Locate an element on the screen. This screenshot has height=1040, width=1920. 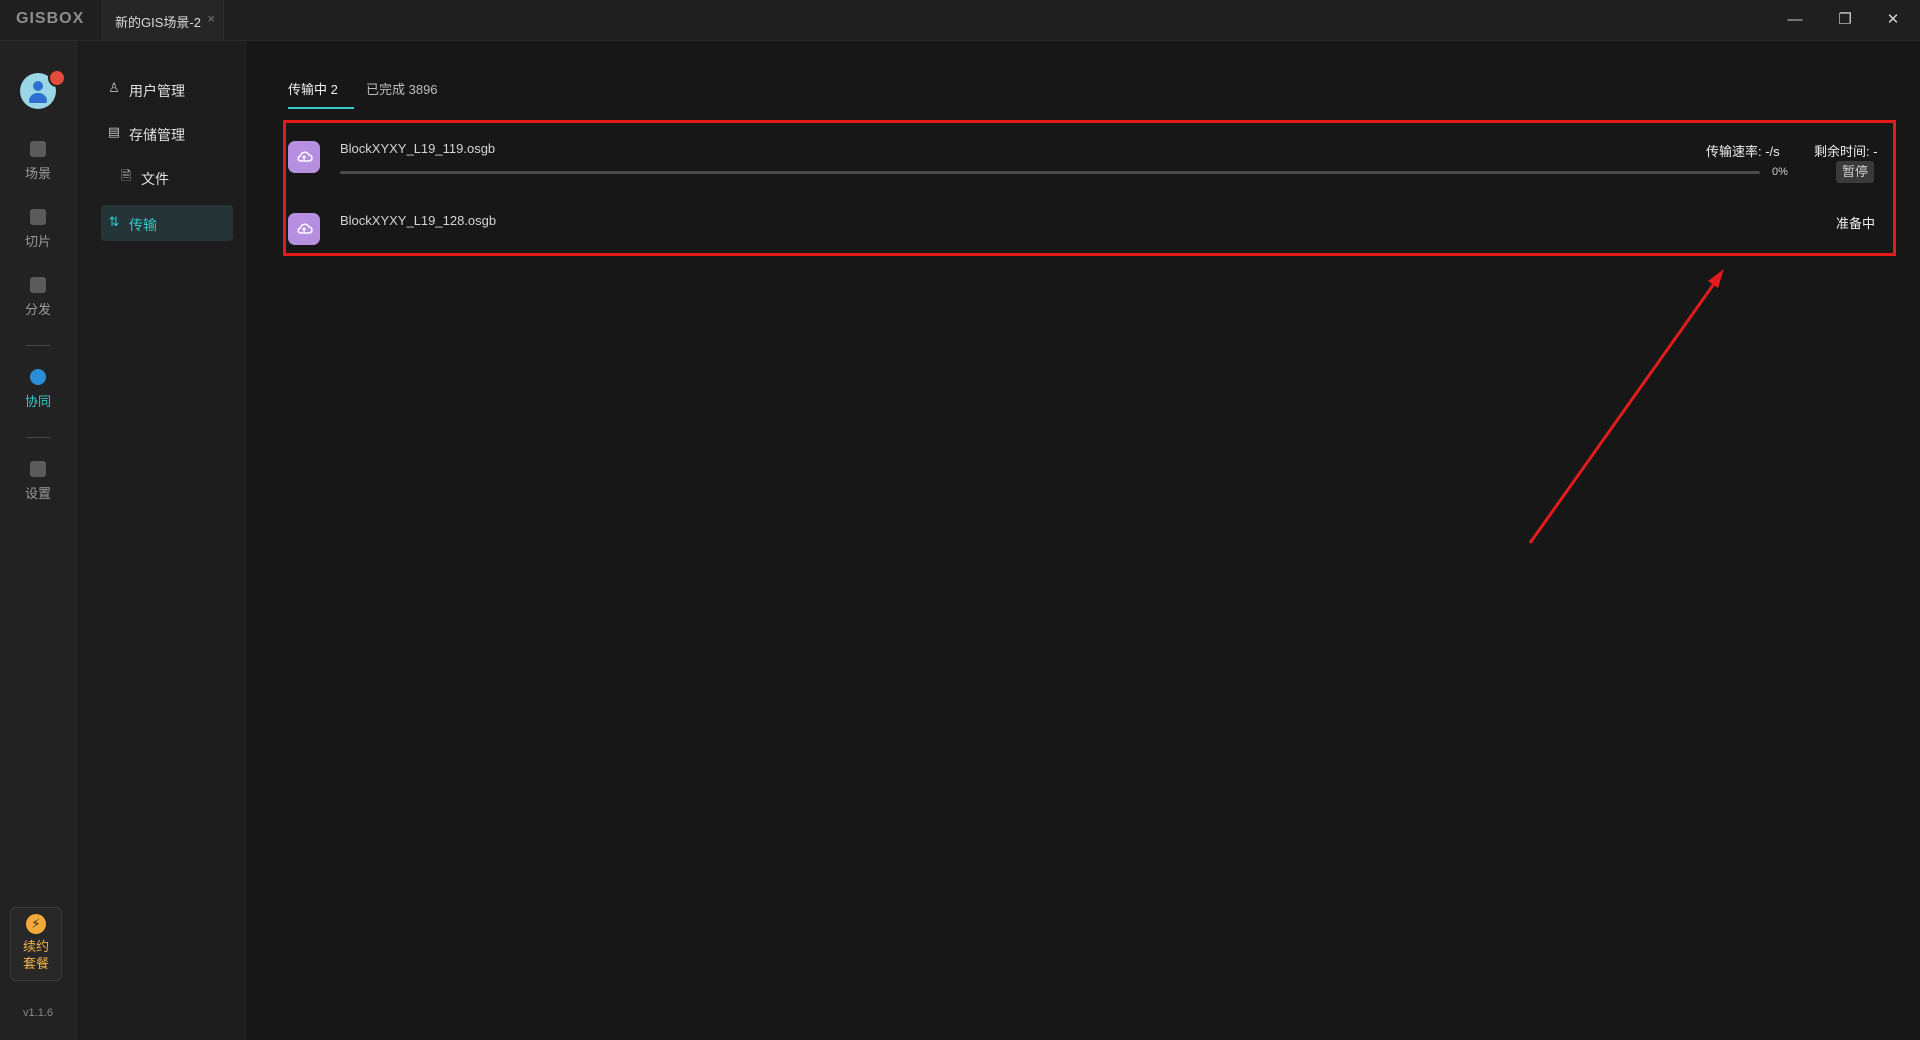
rail-item-slice: 切片 is located at coordinates (38, 229).